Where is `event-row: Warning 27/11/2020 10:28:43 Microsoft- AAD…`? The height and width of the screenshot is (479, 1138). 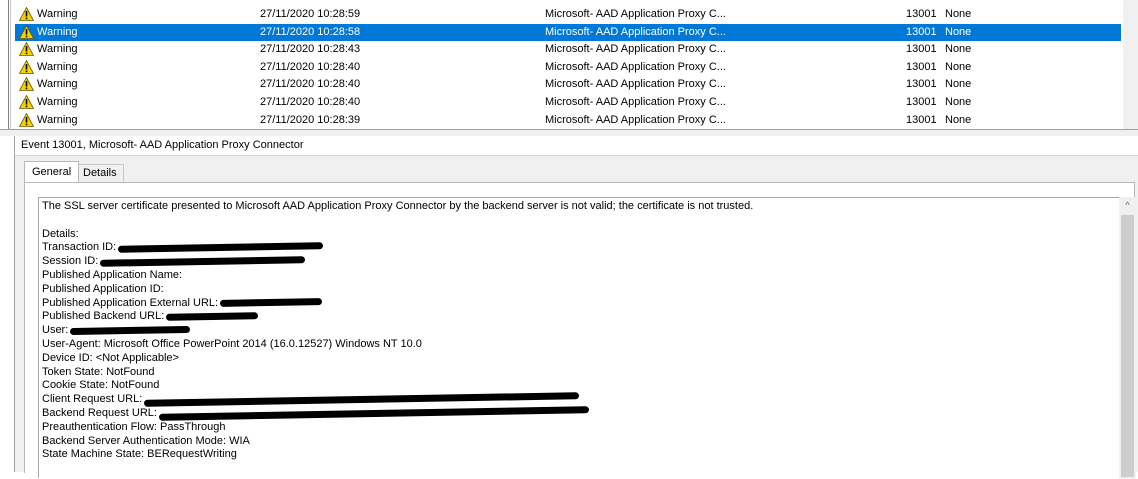
event-row: Warning 27/11/2020 10:28:43 Microsoft- AAD… is located at coordinates (568, 49).